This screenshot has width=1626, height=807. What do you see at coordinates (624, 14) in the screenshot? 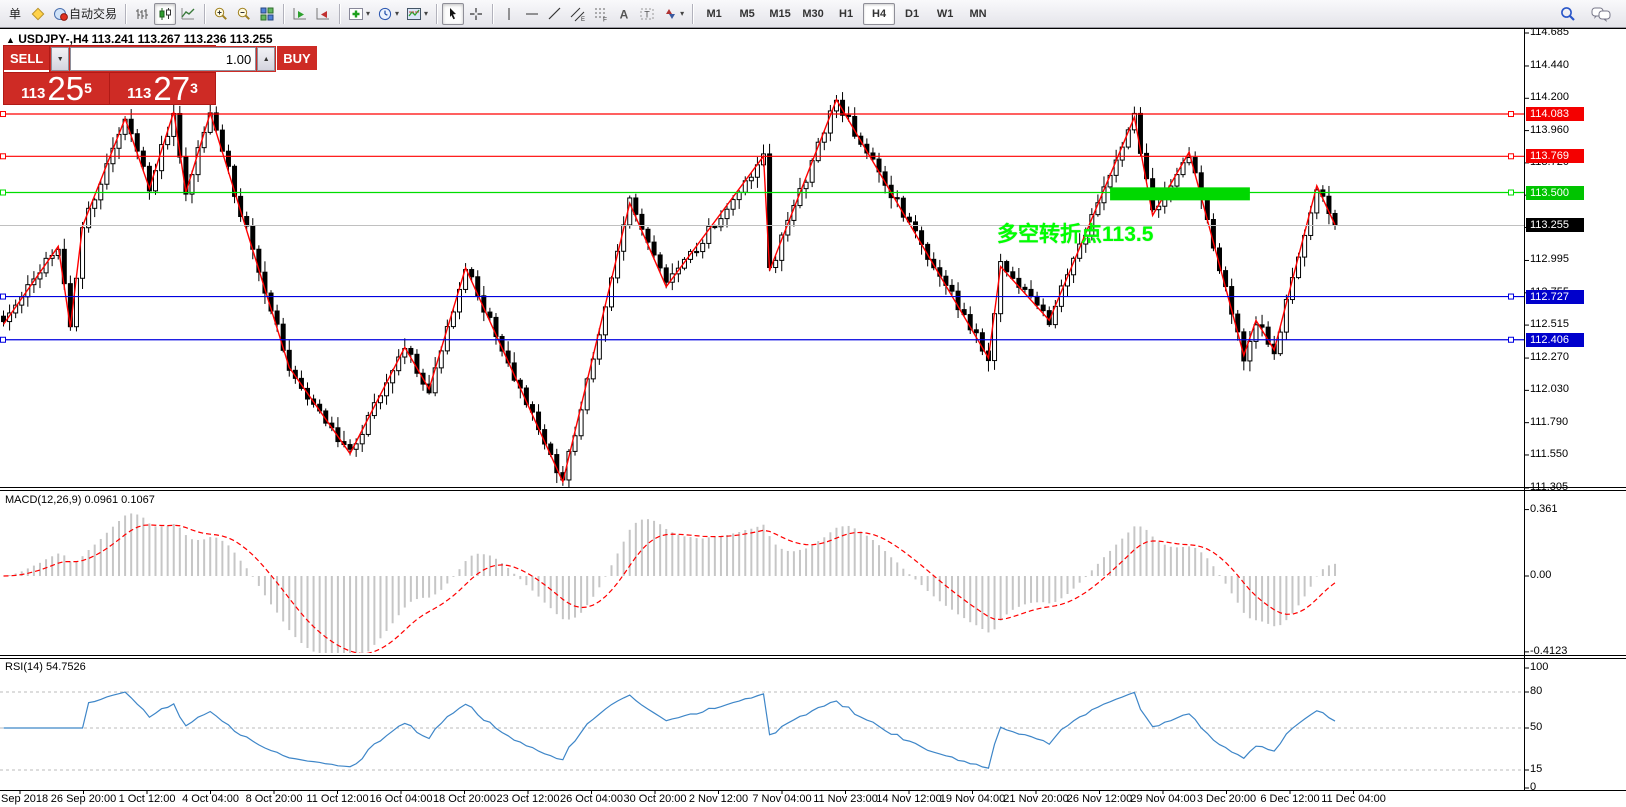
I see `text-tool-button: A` at bounding box center [624, 14].